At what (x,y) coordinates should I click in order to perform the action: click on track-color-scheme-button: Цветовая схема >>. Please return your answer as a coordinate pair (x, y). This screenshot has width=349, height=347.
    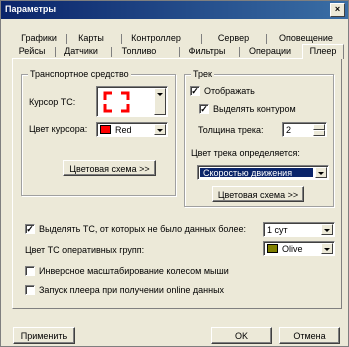
    Looking at the image, I should click on (258, 194).